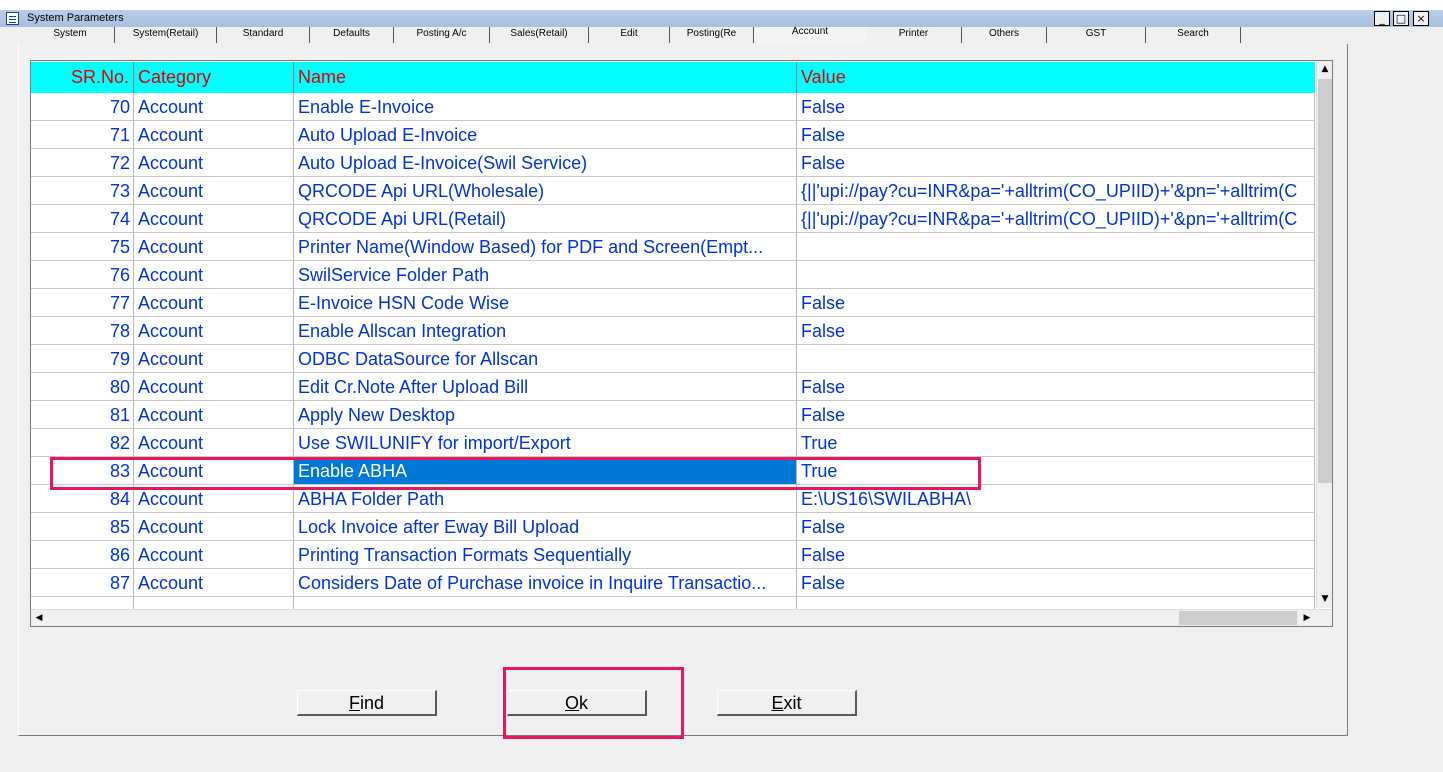 The width and height of the screenshot is (1443, 772). What do you see at coordinates (442, 35) in the screenshot?
I see `tab-posting-ac: Posting A/c` at bounding box center [442, 35].